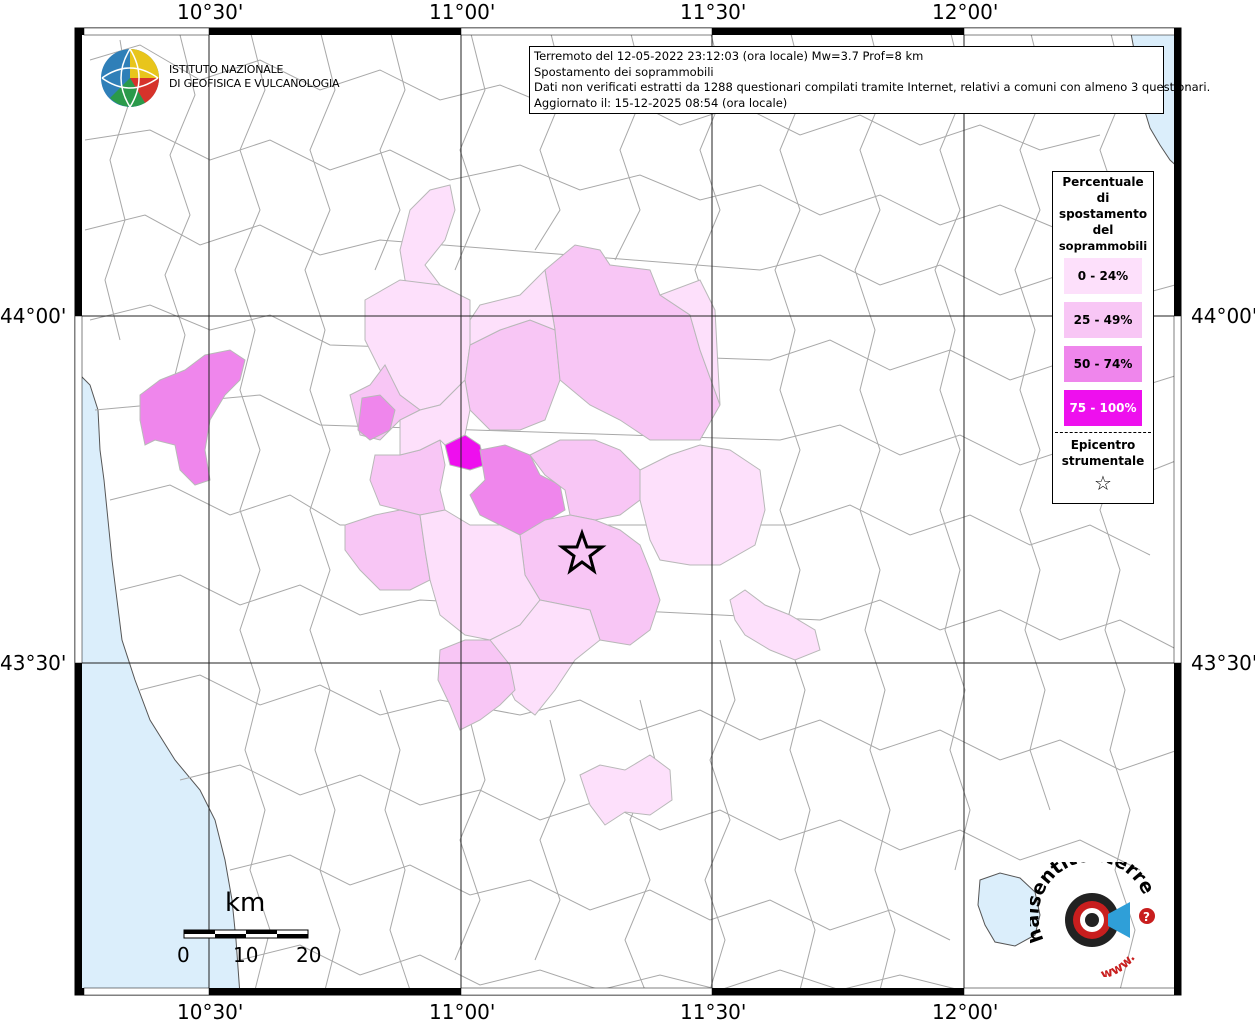 This screenshot has height=1024, width=1255. What do you see at coordinates (1103, 483) in the screenshot?
I see `legend-star-icon: ☆` at bounding box center [1103, 483].